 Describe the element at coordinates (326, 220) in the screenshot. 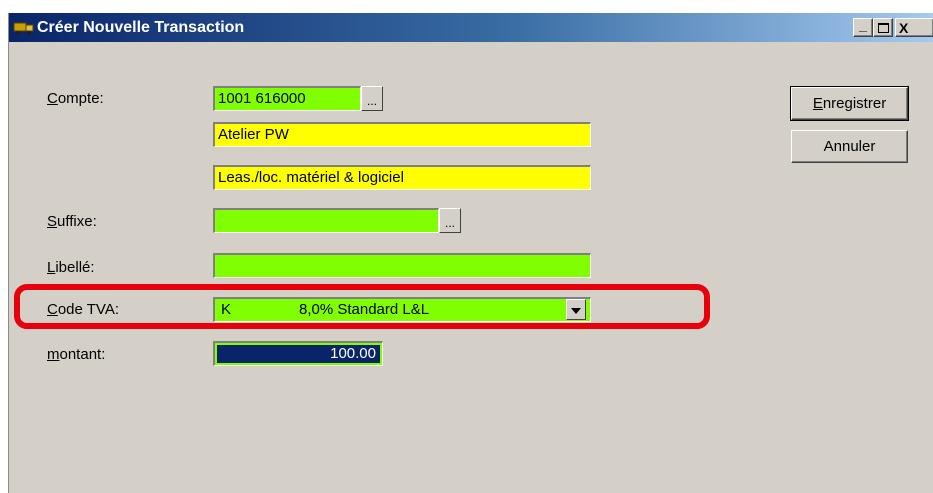

I see `suffixe-input` at that location.